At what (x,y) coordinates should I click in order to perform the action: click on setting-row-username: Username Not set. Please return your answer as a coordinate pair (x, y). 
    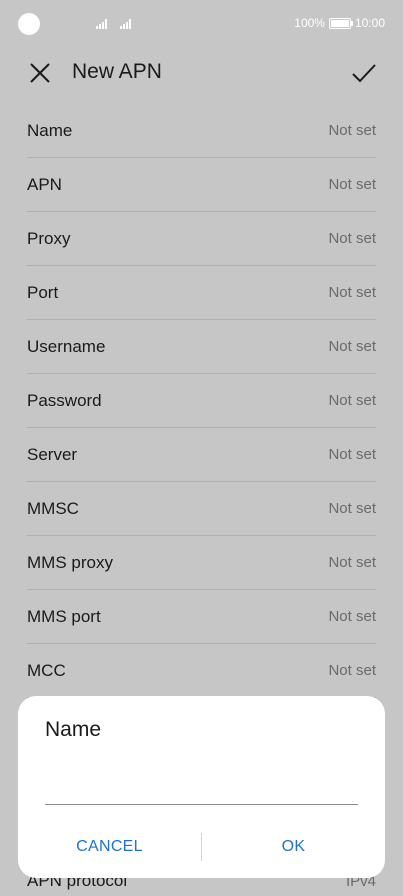
    Looking at the image, I should click on (201, 347).